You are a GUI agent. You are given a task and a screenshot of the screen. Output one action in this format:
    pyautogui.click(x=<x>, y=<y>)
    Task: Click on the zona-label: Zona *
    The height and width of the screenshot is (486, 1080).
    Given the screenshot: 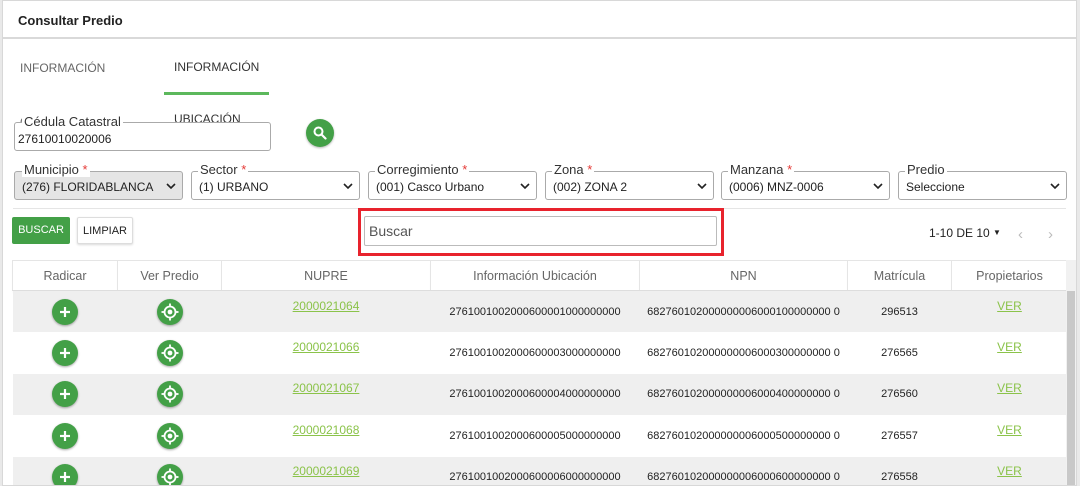 What is the action you would take?
    pyautogui.click(x=573, y=169)
    